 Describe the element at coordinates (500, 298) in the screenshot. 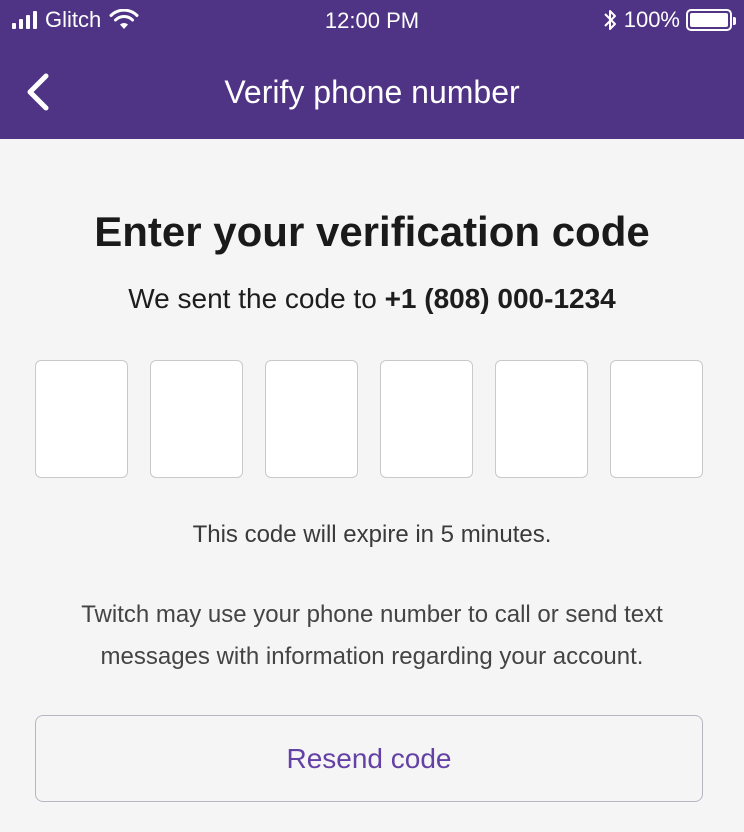

I see `phone-number: +1 (808) 000-1234` at that location.